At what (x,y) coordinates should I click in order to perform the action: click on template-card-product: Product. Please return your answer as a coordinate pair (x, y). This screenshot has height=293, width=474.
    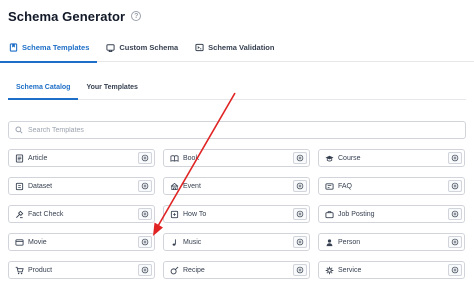
    Looking at the image, I should click on (81, 270).